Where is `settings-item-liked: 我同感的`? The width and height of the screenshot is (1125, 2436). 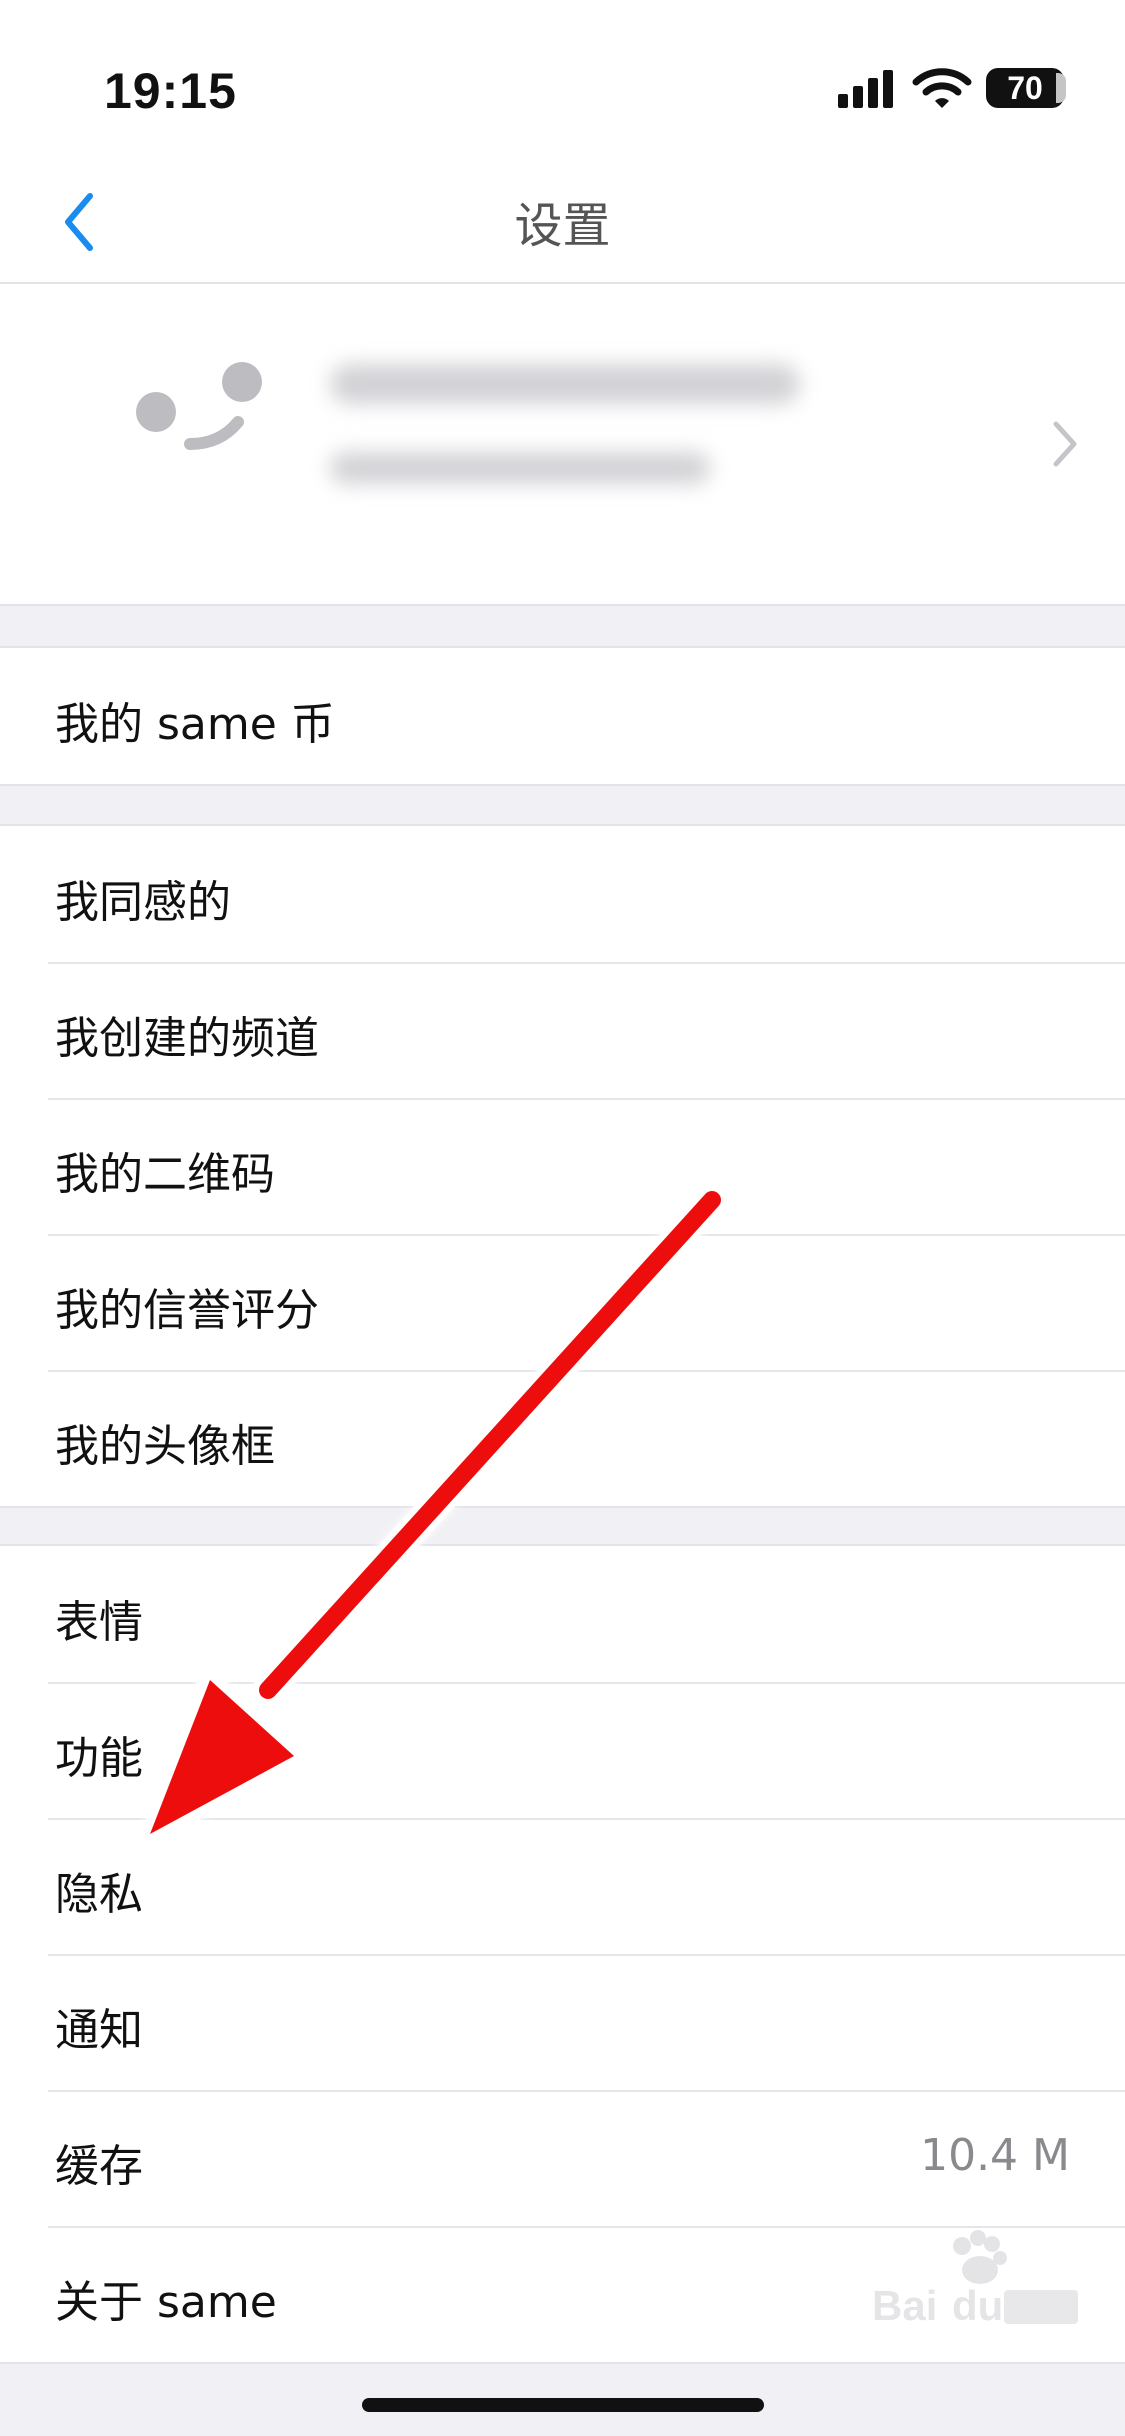 settings-item-liked: 我同感的 is located at coordinates (562, 894).